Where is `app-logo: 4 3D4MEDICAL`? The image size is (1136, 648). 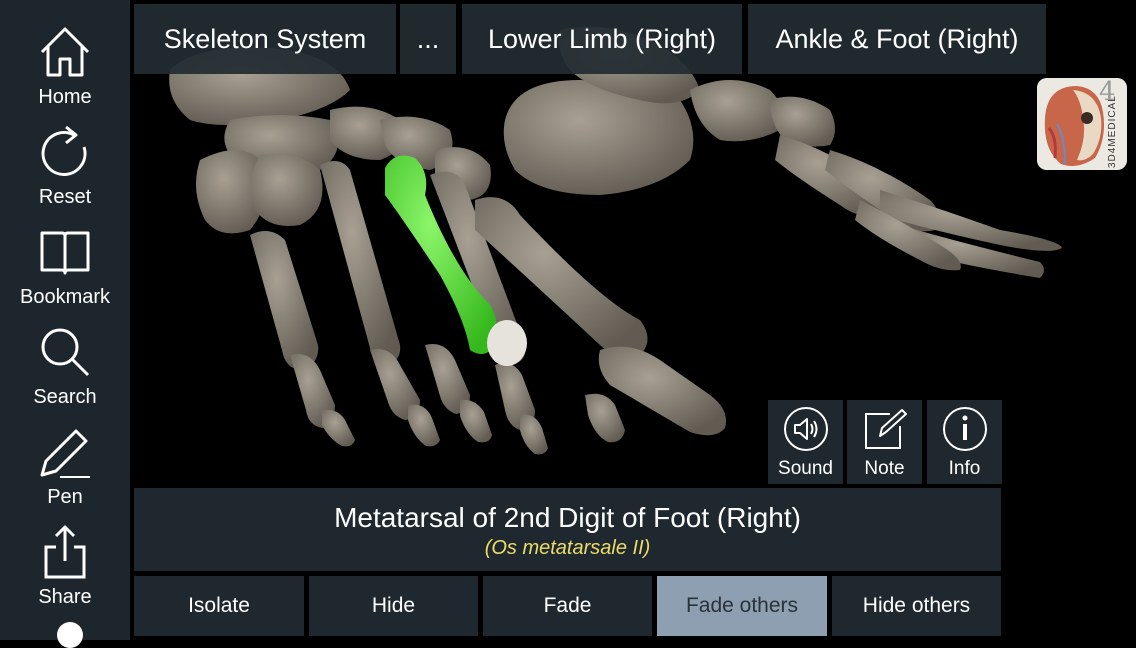
app-logo: 4 3D4MEDICAL is located at coordinates (1082, 124).